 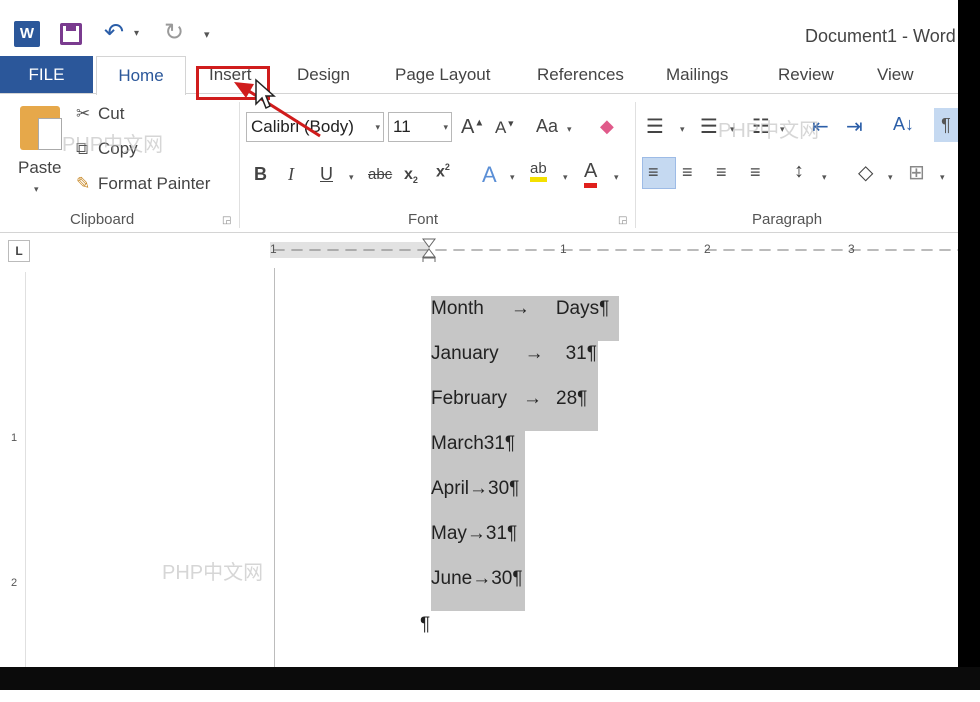 What do you see at coordinates (136, 33) in the screenshot?
I see `undo-dropdown-icon: ▾` at bounding box center [136, 33].